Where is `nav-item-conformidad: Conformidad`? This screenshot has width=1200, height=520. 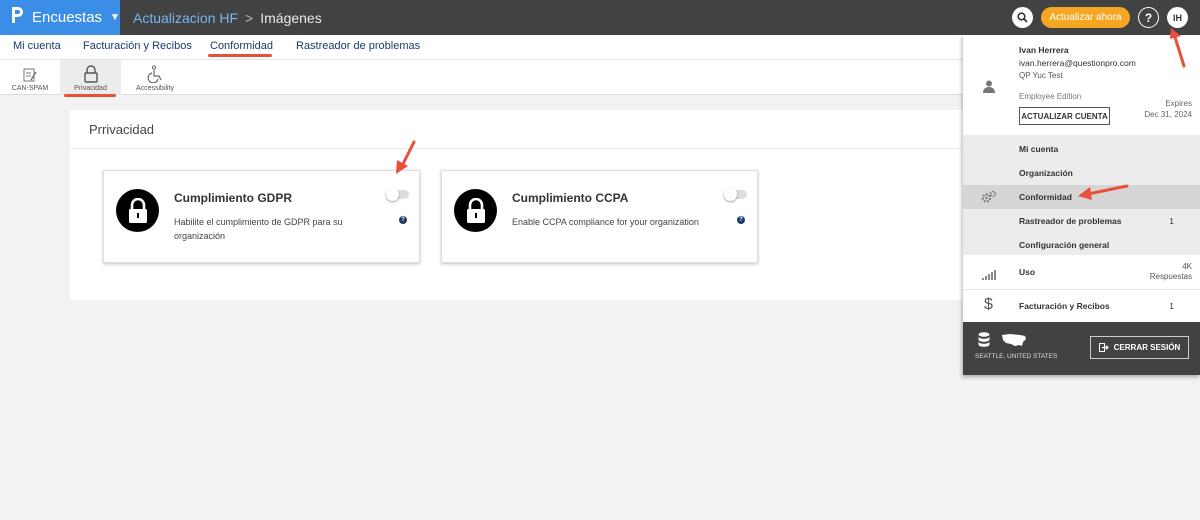 nav-item-conformidad: Conformidad is located at coordinates (241, 46).